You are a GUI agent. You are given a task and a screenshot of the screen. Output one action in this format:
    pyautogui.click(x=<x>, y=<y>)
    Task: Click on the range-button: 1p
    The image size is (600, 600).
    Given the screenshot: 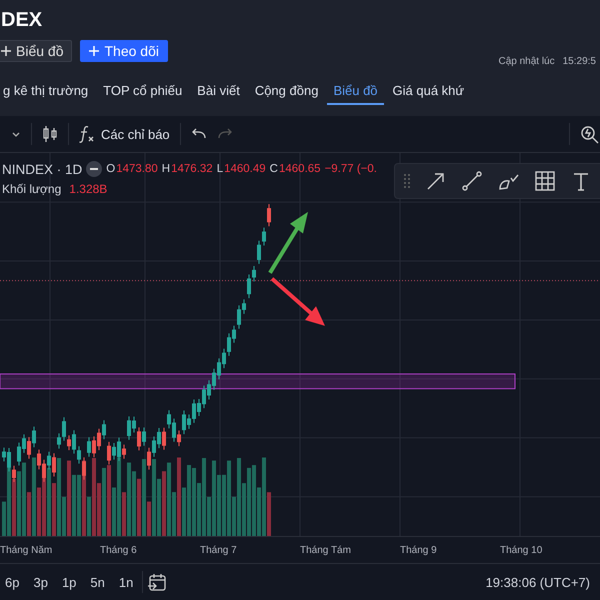 What is the action you would take?
    pyautogui.click(x=69, y=582)
    